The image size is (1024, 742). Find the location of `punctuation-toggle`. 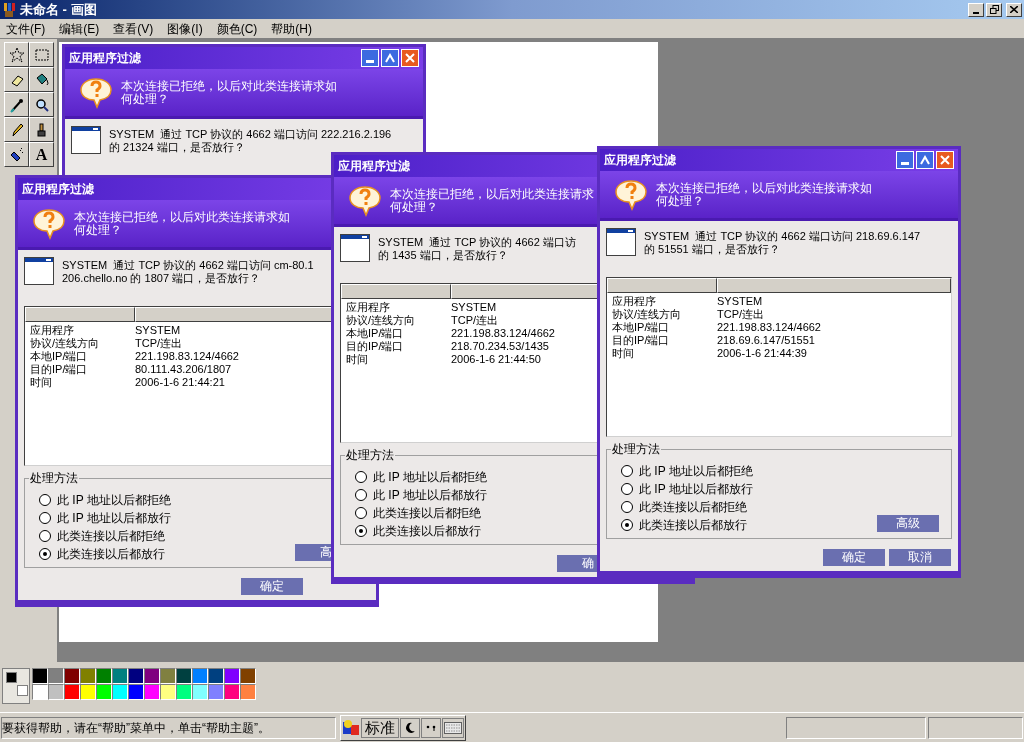

punctuation-toggle is located at coordinates (431, 727).